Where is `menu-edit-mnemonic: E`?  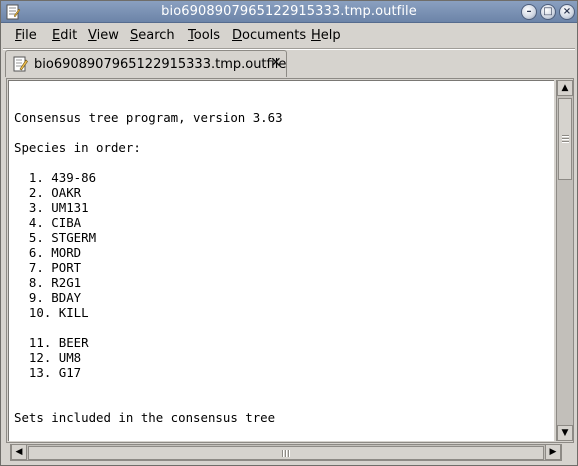 menu-edit-mnemonic: E is located at coordinates (56, 35).